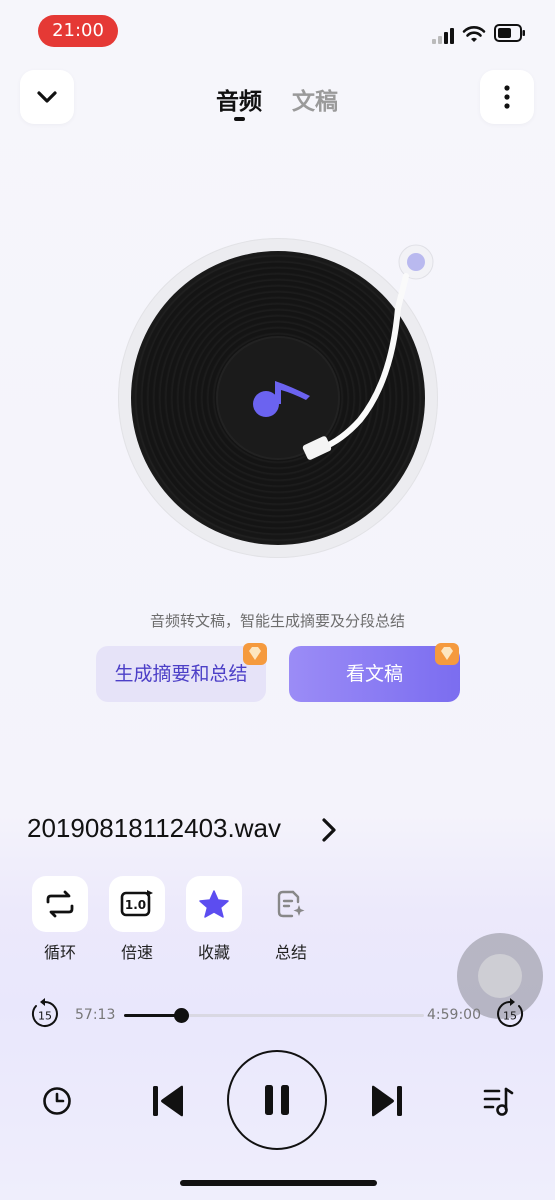  Describe the element at coordinates (78, 31) in the screenshot. I see `status-time: 21:00` at that location.